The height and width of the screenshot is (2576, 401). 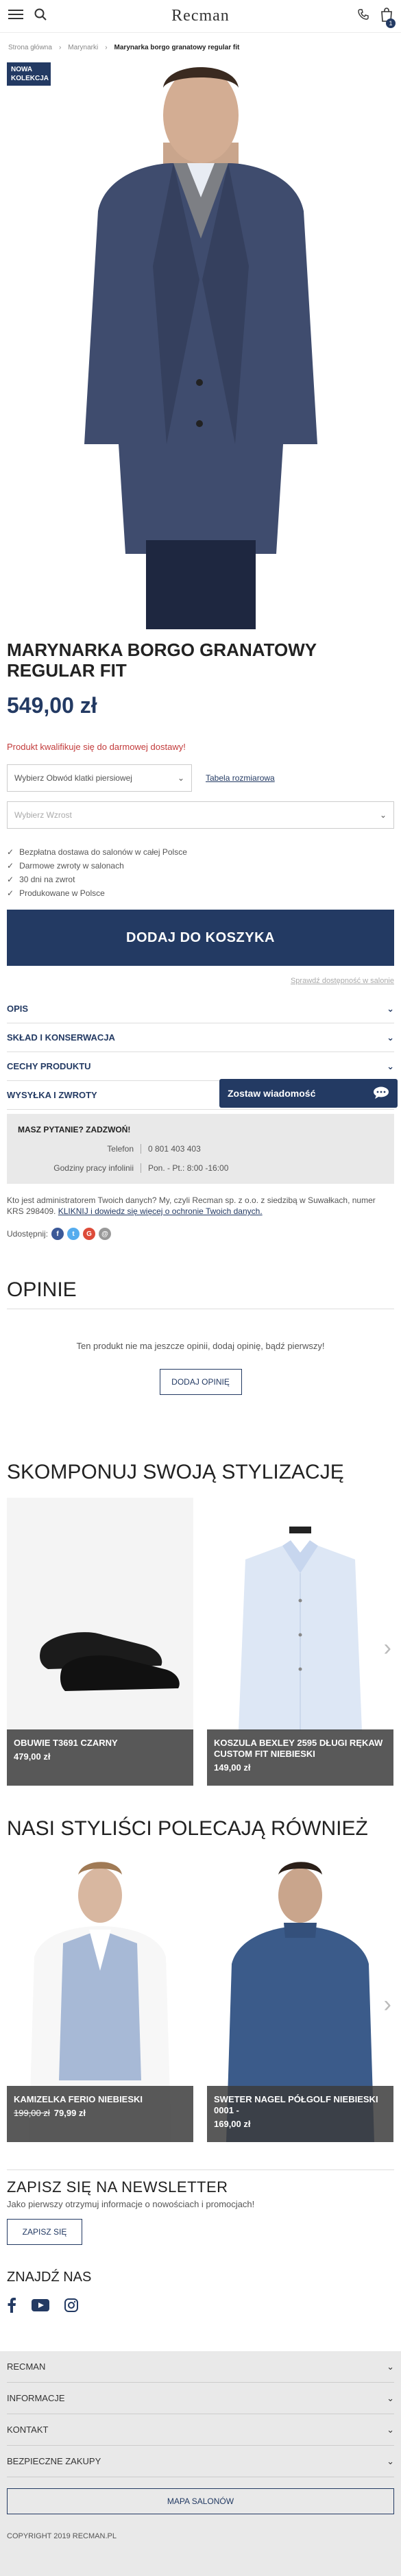 I want to click on youtube-icon, so click(x=40, y=2307).